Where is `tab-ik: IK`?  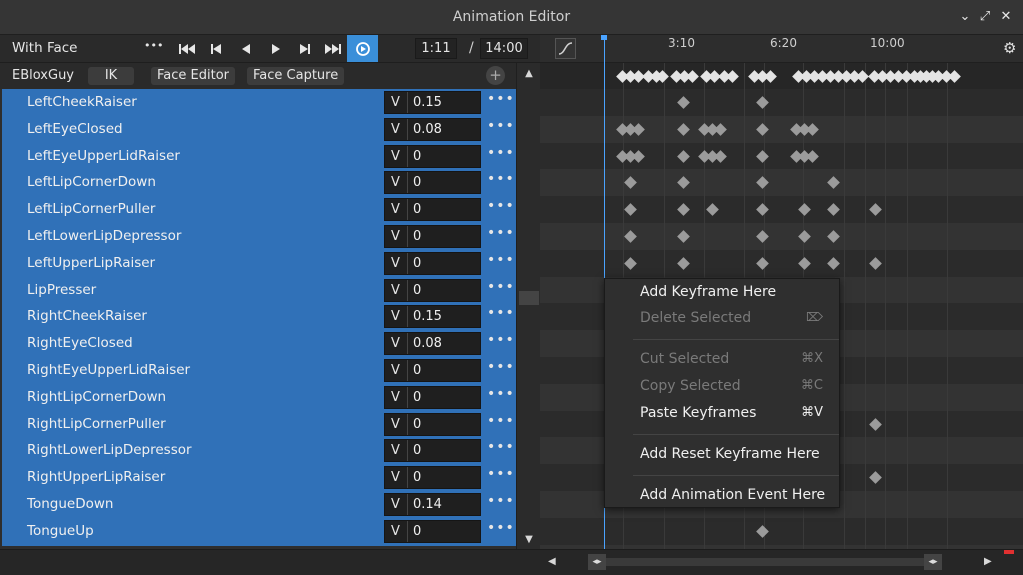
tab-ik: IK is located at coordinates (111, 76).